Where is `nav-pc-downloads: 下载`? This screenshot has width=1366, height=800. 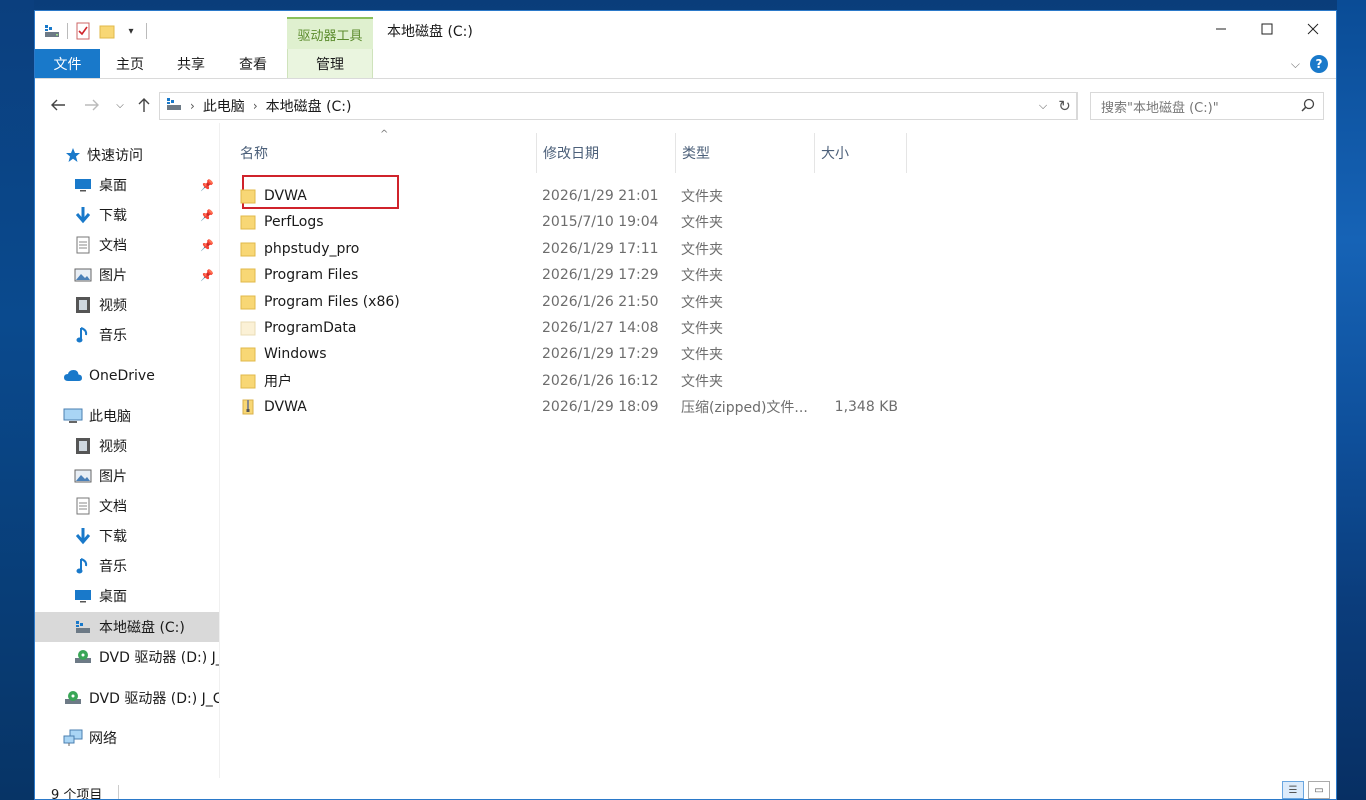 nav-pc-downloads: 下载 is located at coordinates (127, 536).